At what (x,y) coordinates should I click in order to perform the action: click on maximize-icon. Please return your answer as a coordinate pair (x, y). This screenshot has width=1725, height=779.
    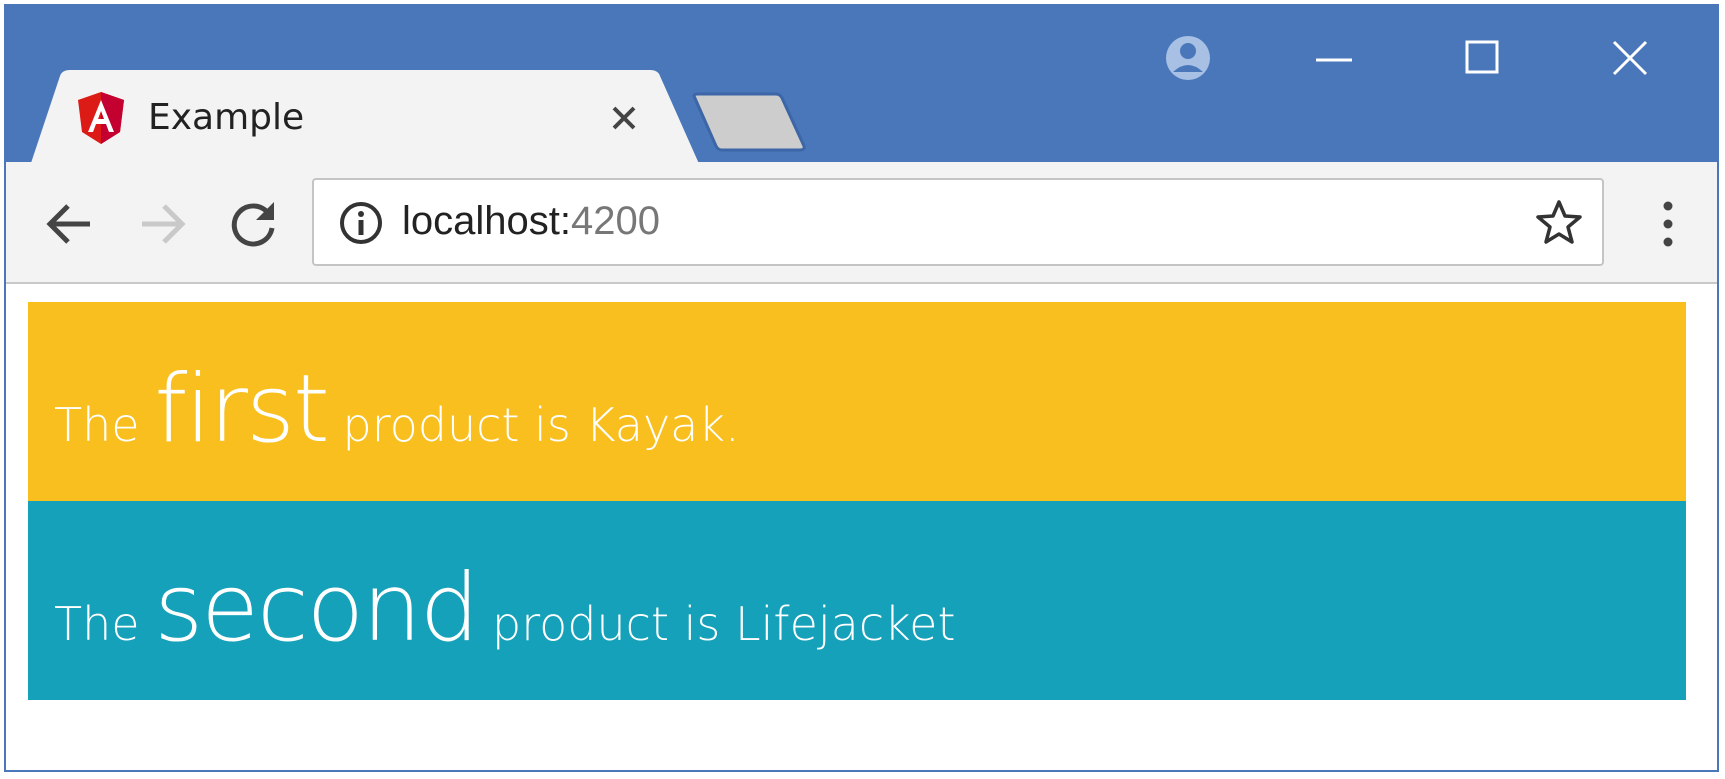
    Looking at the image, I should click on (1482, 58).